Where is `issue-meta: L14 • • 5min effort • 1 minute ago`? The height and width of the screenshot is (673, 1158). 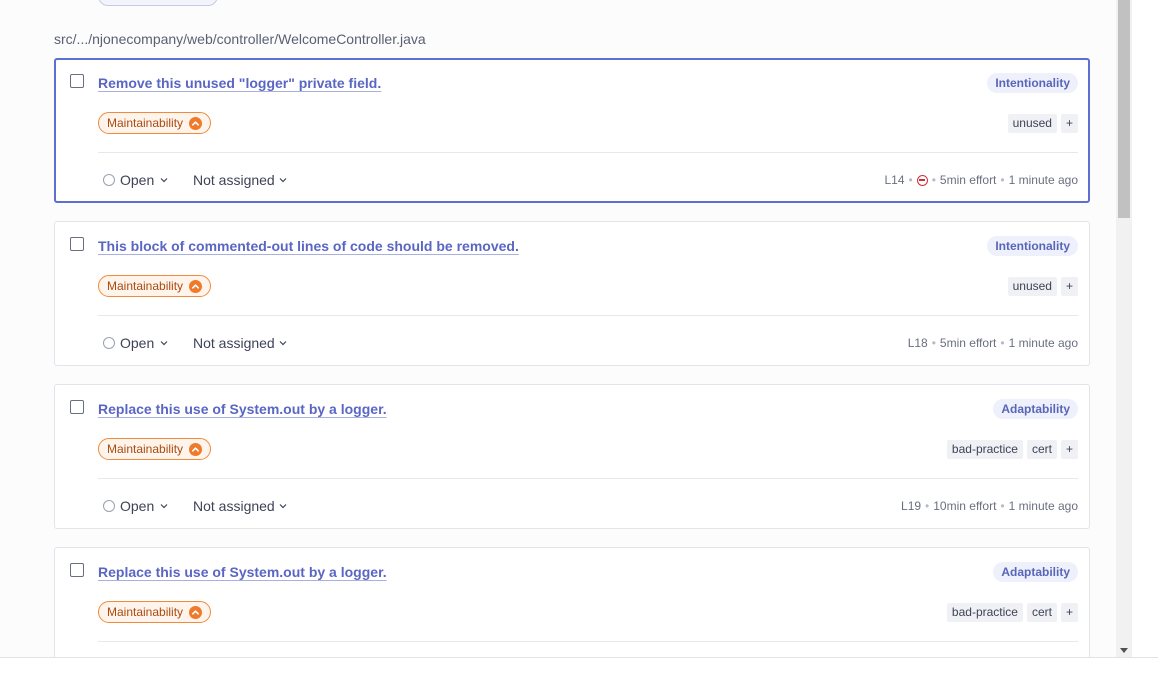 issue-meta: L14 • • 5min effort • 1 minute ago is located at coordinates (981, 180).